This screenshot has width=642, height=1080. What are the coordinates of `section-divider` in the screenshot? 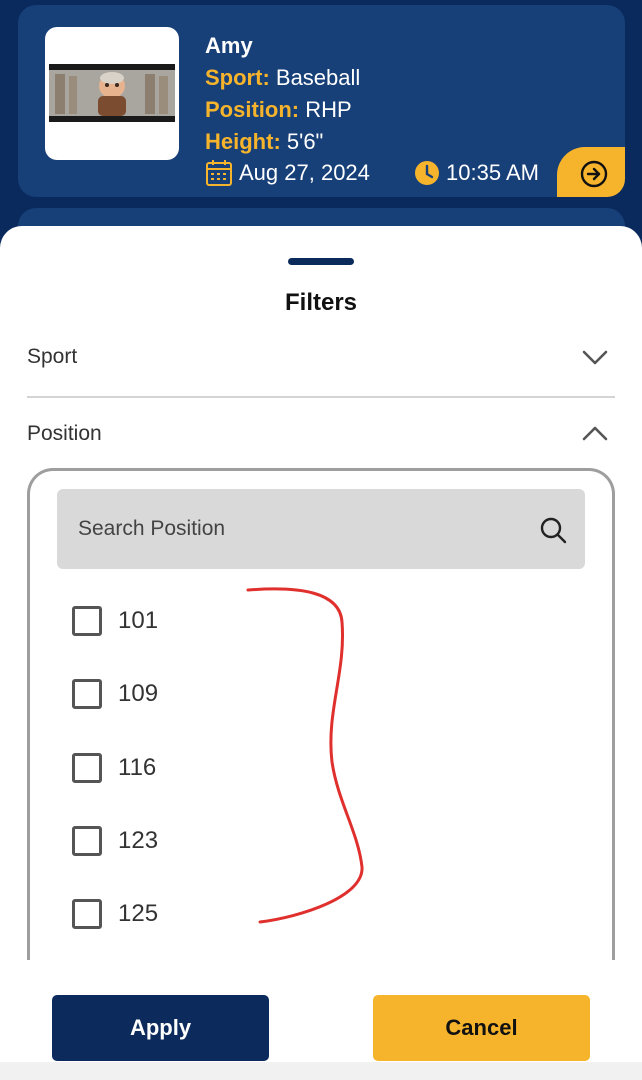 It's located at (321, 397).